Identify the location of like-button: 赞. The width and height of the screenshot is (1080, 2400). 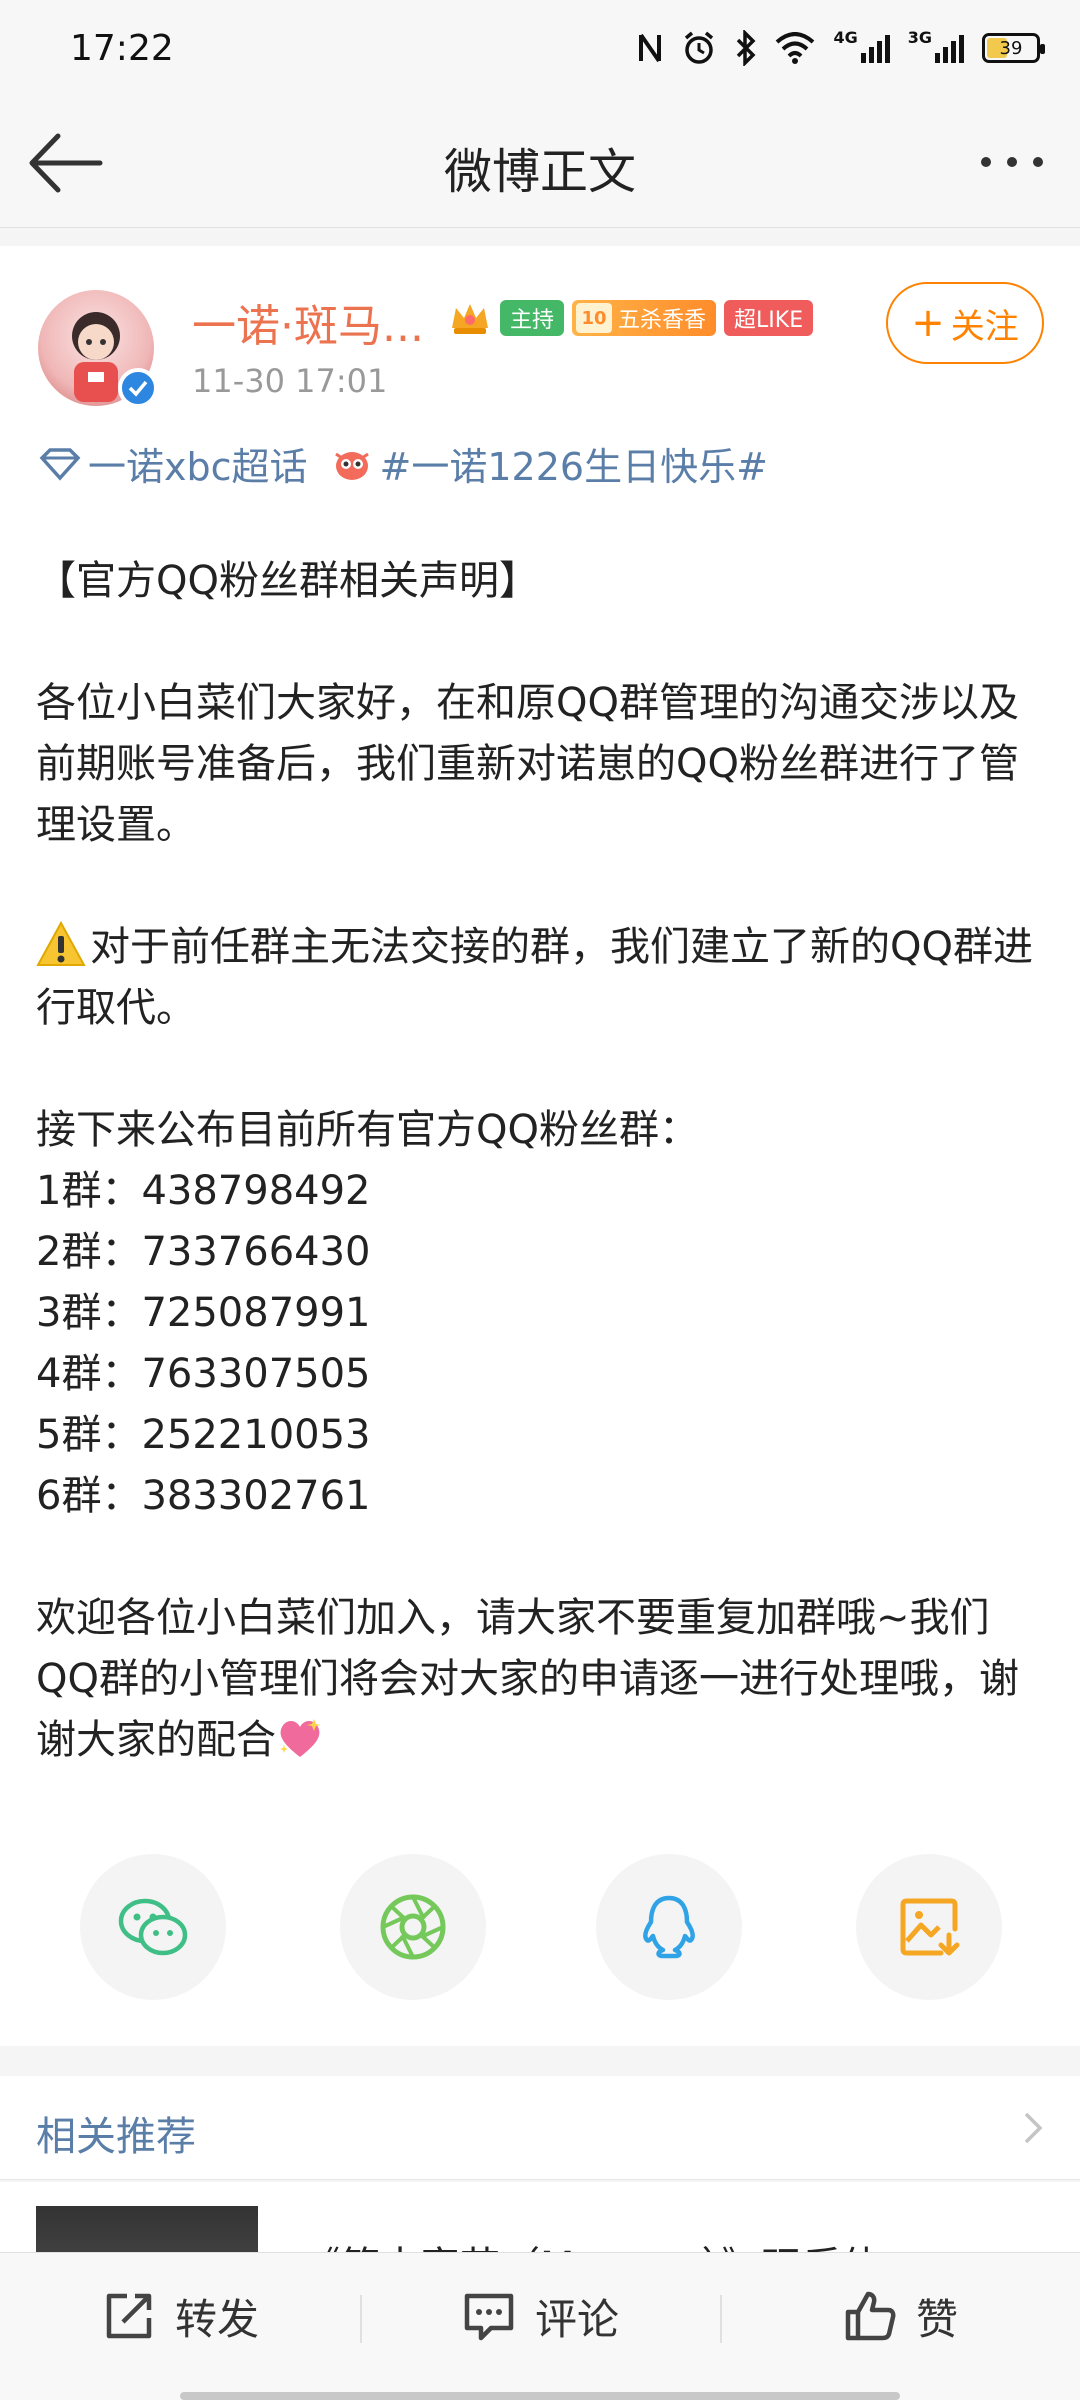
(900, 2316).